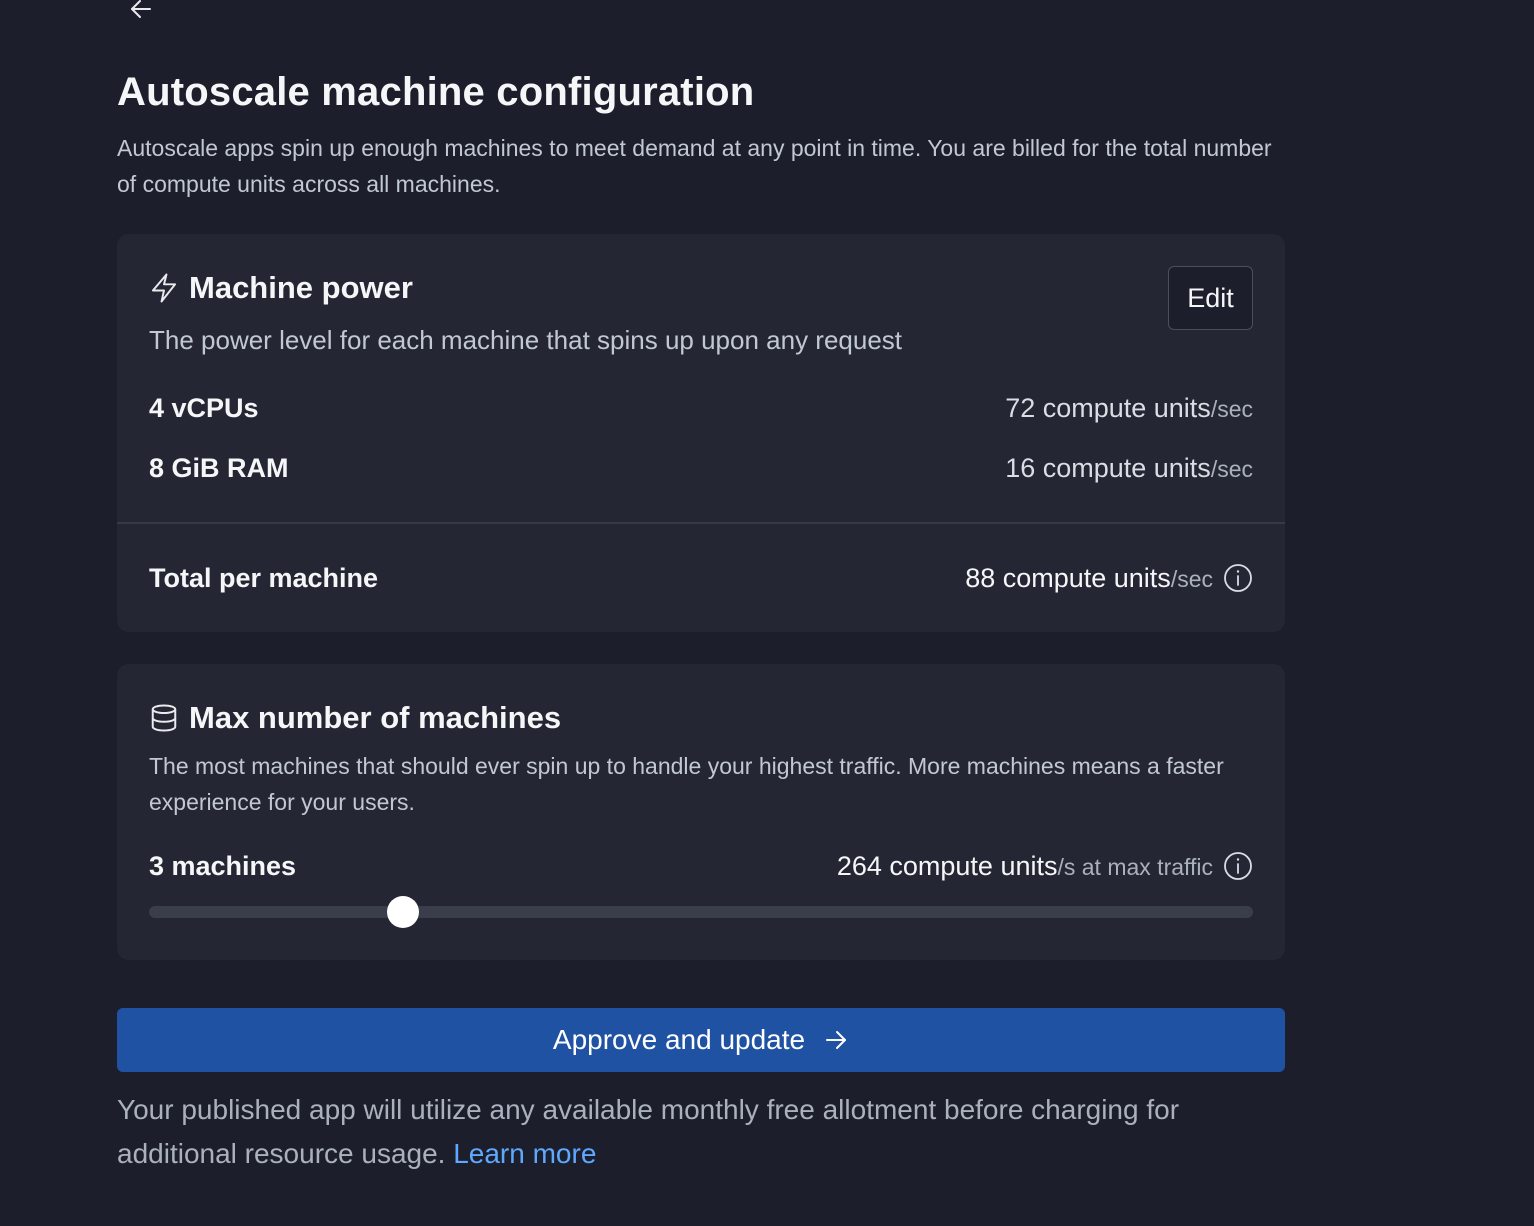 The height and width of the screenshot is (1226, 1534). I want to click on max-traffic-compute-units: 264 compute units, so click(947, 865).